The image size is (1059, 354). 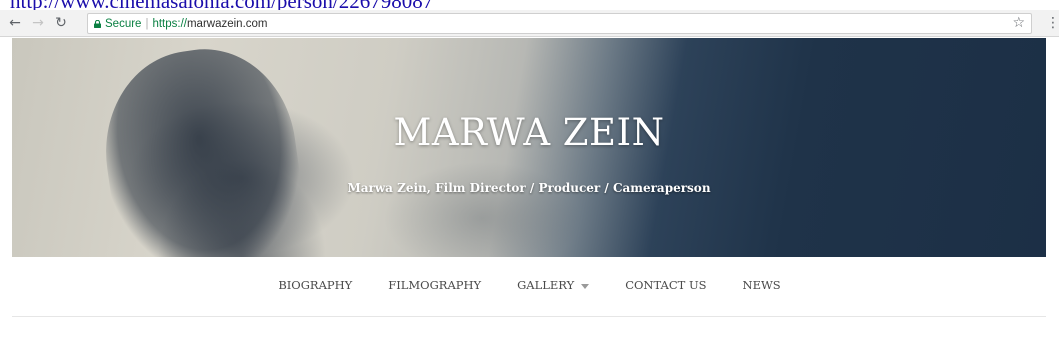 I want to click on nav-divider, so click(x=529, y=316).